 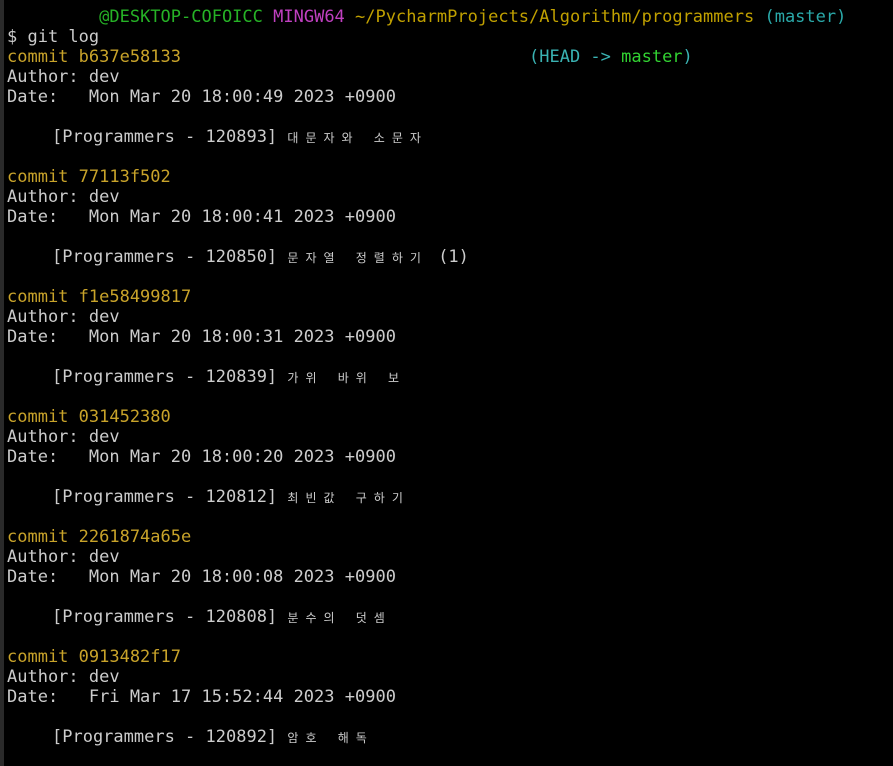 What do you see at coordinates (165, 737) in the screenshot?
I see `commit-message-prefix: [Programmers - 120892]` at bounding box center [165, 737].